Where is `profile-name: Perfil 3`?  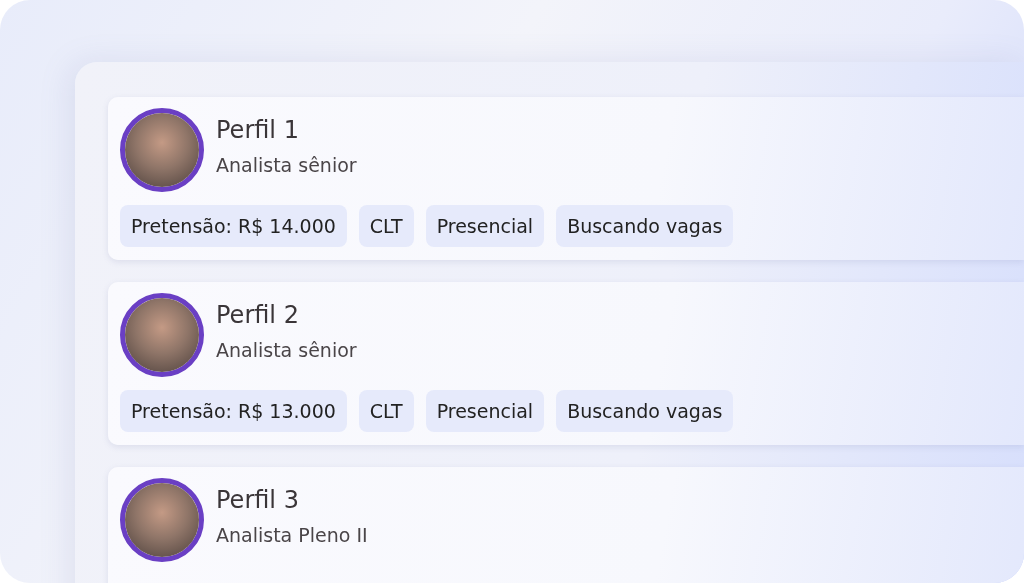
profile-name: Perfil 3 is located at coordinates (258, 500).